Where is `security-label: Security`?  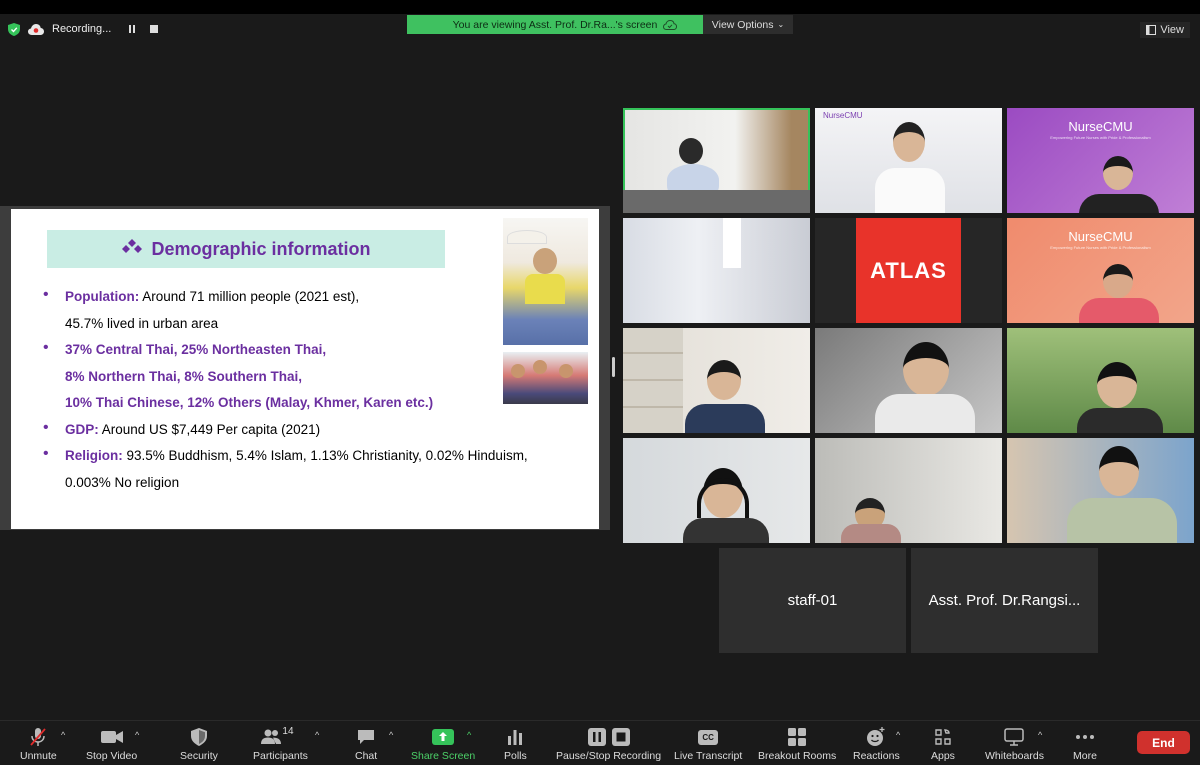
security-label: Security is located at coordinates (199, 756).